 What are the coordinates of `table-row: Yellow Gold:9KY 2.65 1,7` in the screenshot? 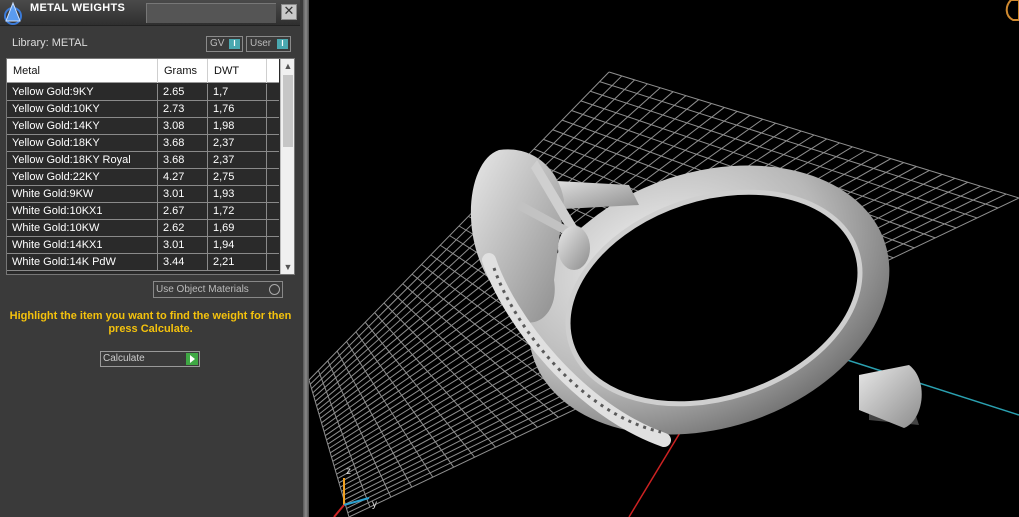 It's located at (143, 92).